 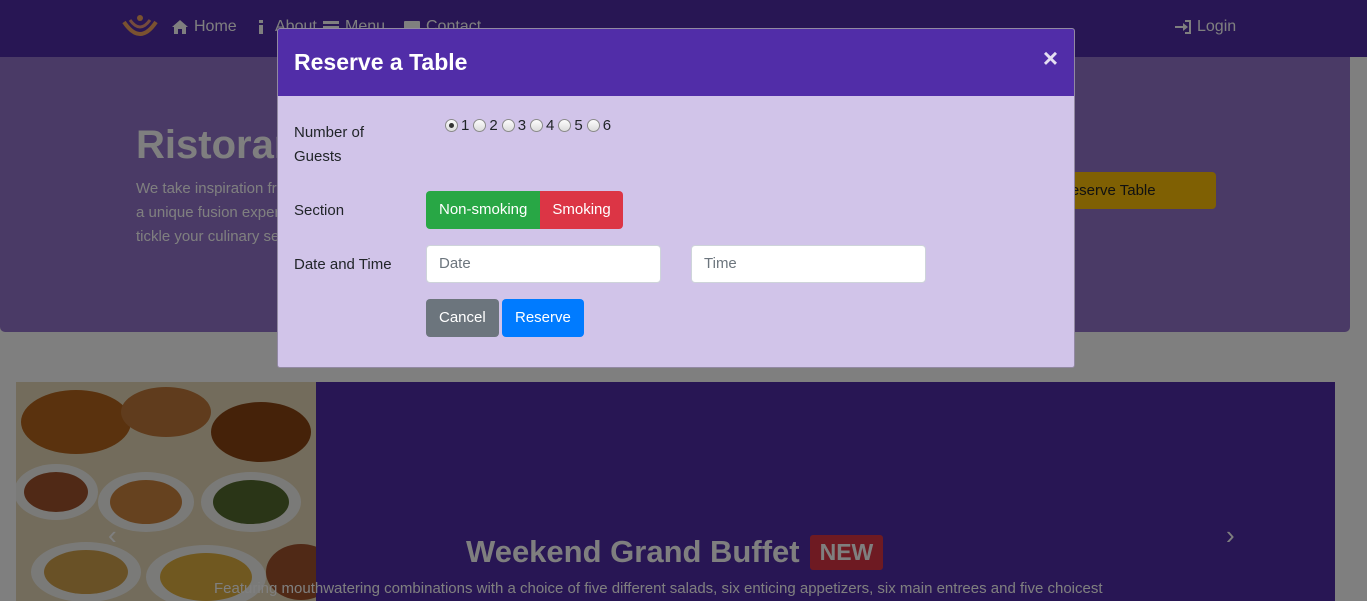 What do you see at coordinates (578, 125) in the screenshot?
I see `guests-option-label: 5` at bounding box center [578, 125].